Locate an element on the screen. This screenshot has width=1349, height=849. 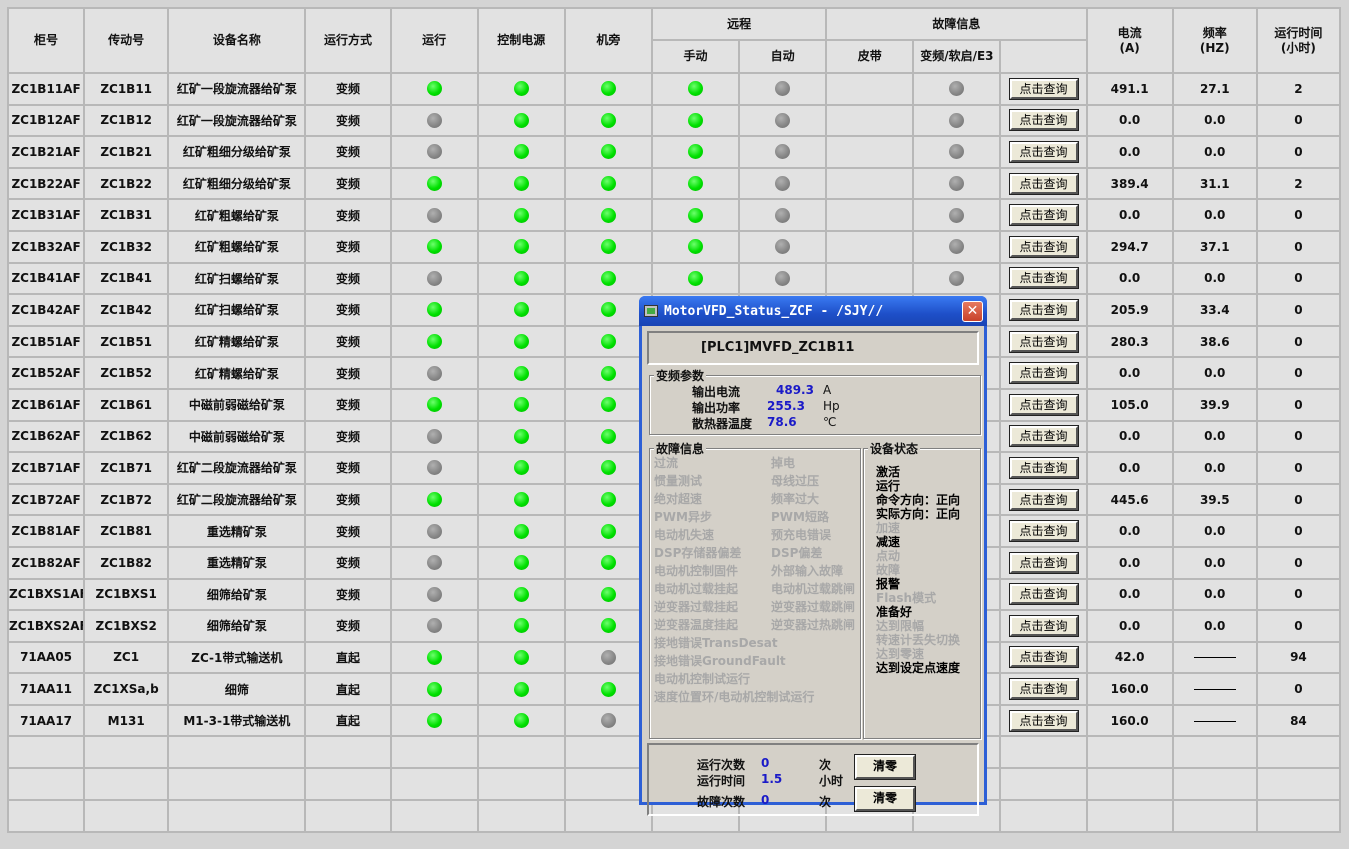
header-manual: 手动 is located at coordinates (695, 56).